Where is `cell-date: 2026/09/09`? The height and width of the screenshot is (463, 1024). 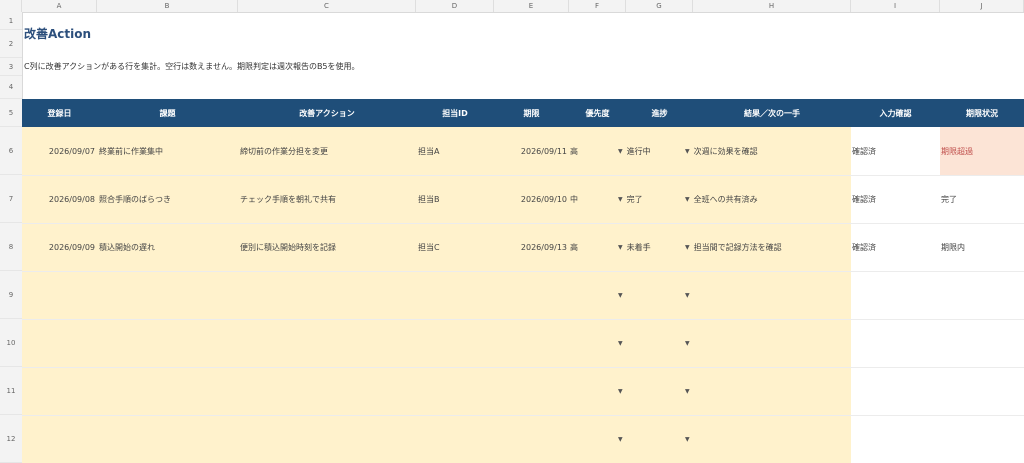
cell-date: 2026/09/09 is located at coordinates (59, 247).